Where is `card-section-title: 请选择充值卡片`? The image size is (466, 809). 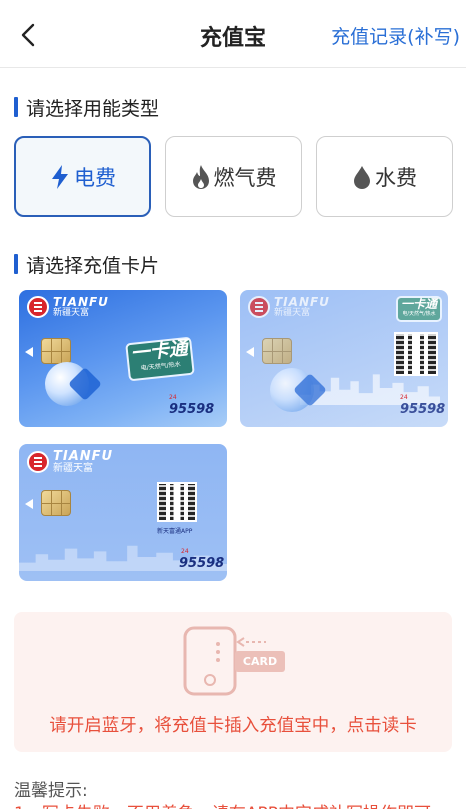 card-section-title: 请选择充值卡片 is located at coordinates (86, 264).